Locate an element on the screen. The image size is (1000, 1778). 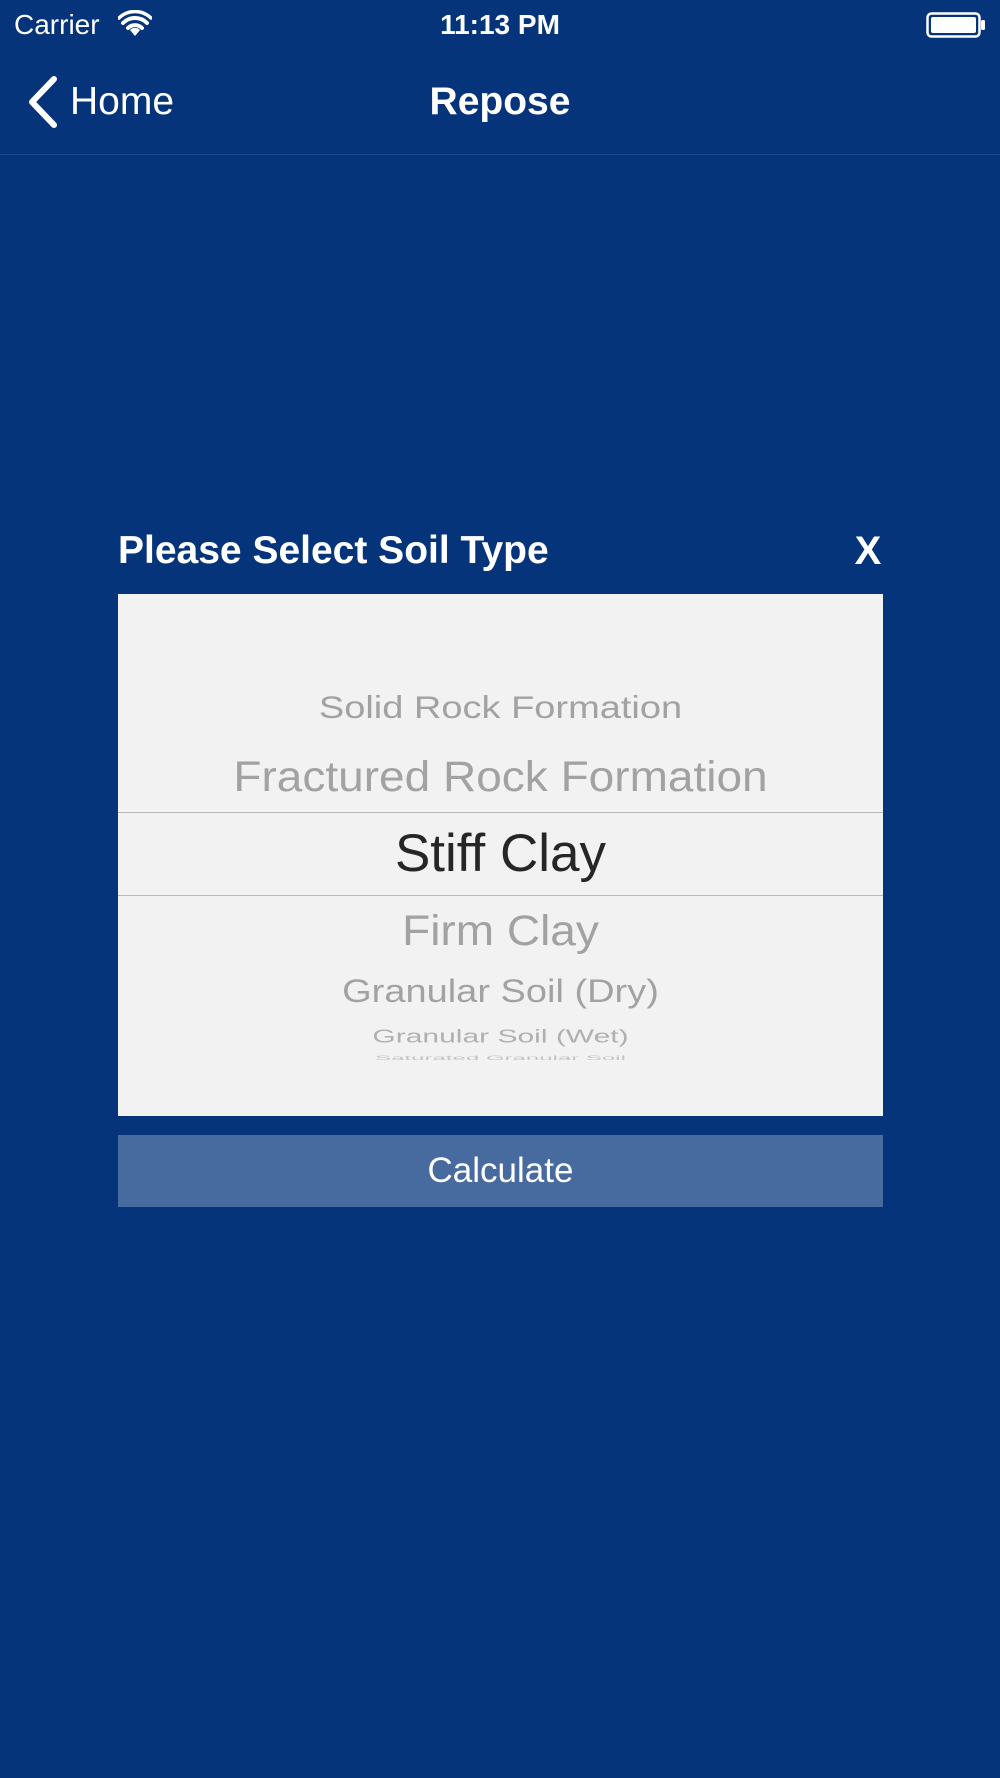
picker-item: Firm Clay is located at coordinates (500, 930).